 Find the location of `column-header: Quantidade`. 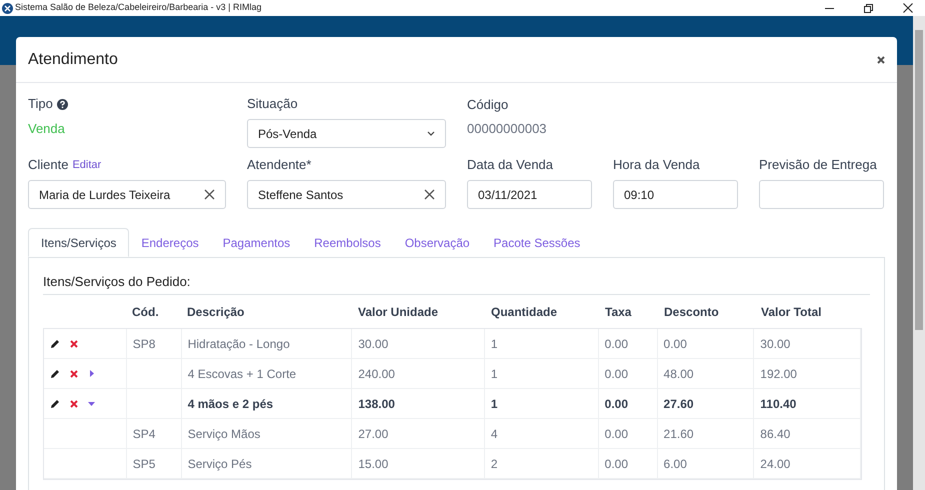

column-header: Quantidade is located at coordinates (524, 312).